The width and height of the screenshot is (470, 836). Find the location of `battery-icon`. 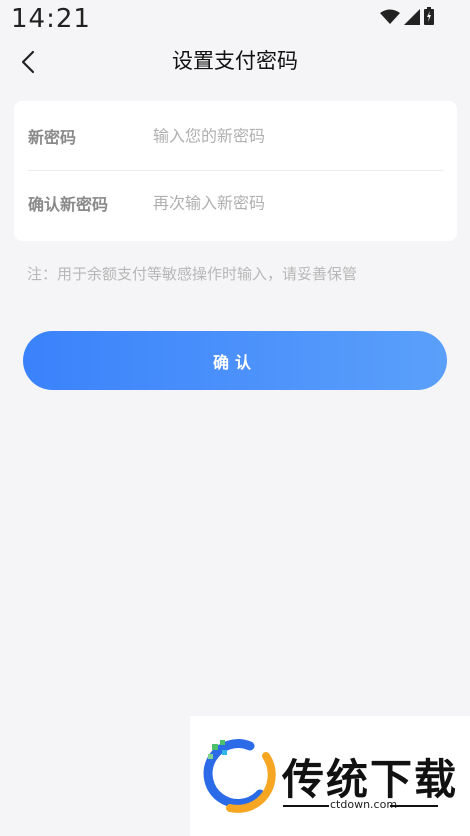

battery-icon is located at coordinates (429, 16).